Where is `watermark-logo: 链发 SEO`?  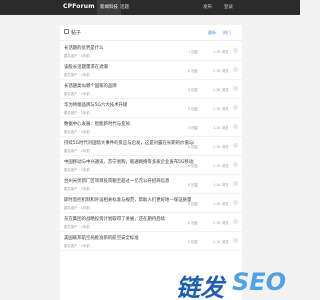 watermark-logo: 链发 SEO is located at coordinates (235, 281).